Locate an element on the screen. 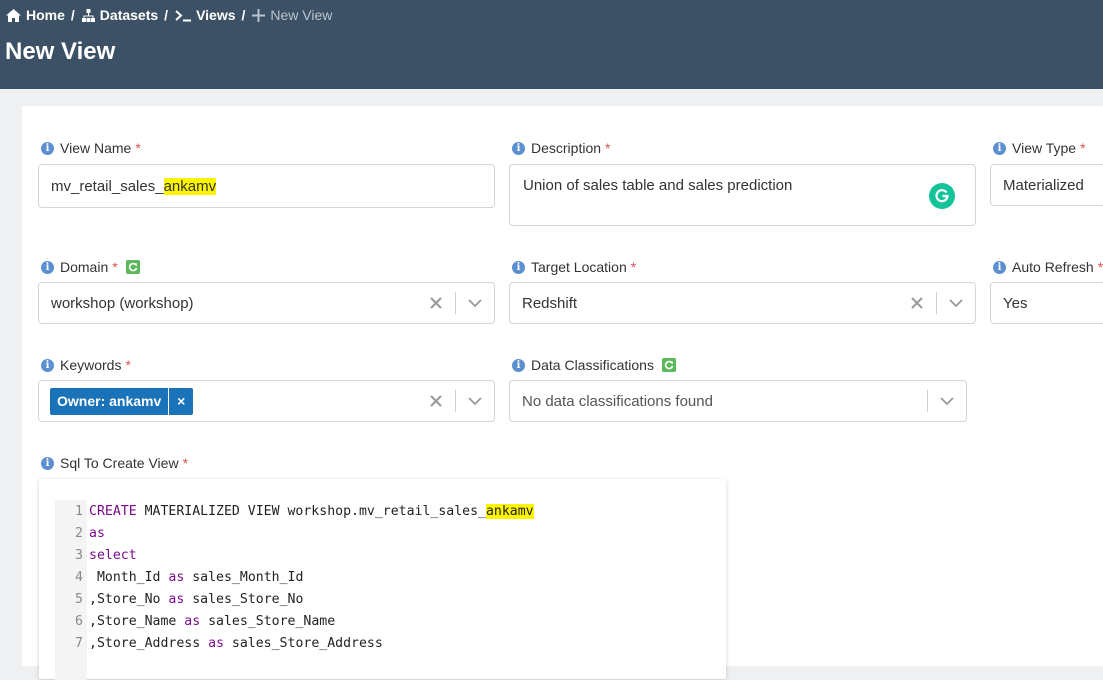 Image resolution: width=1103 pixels, height=680 pixels. tag-remove-button: × is located at coordinates (180, 401).